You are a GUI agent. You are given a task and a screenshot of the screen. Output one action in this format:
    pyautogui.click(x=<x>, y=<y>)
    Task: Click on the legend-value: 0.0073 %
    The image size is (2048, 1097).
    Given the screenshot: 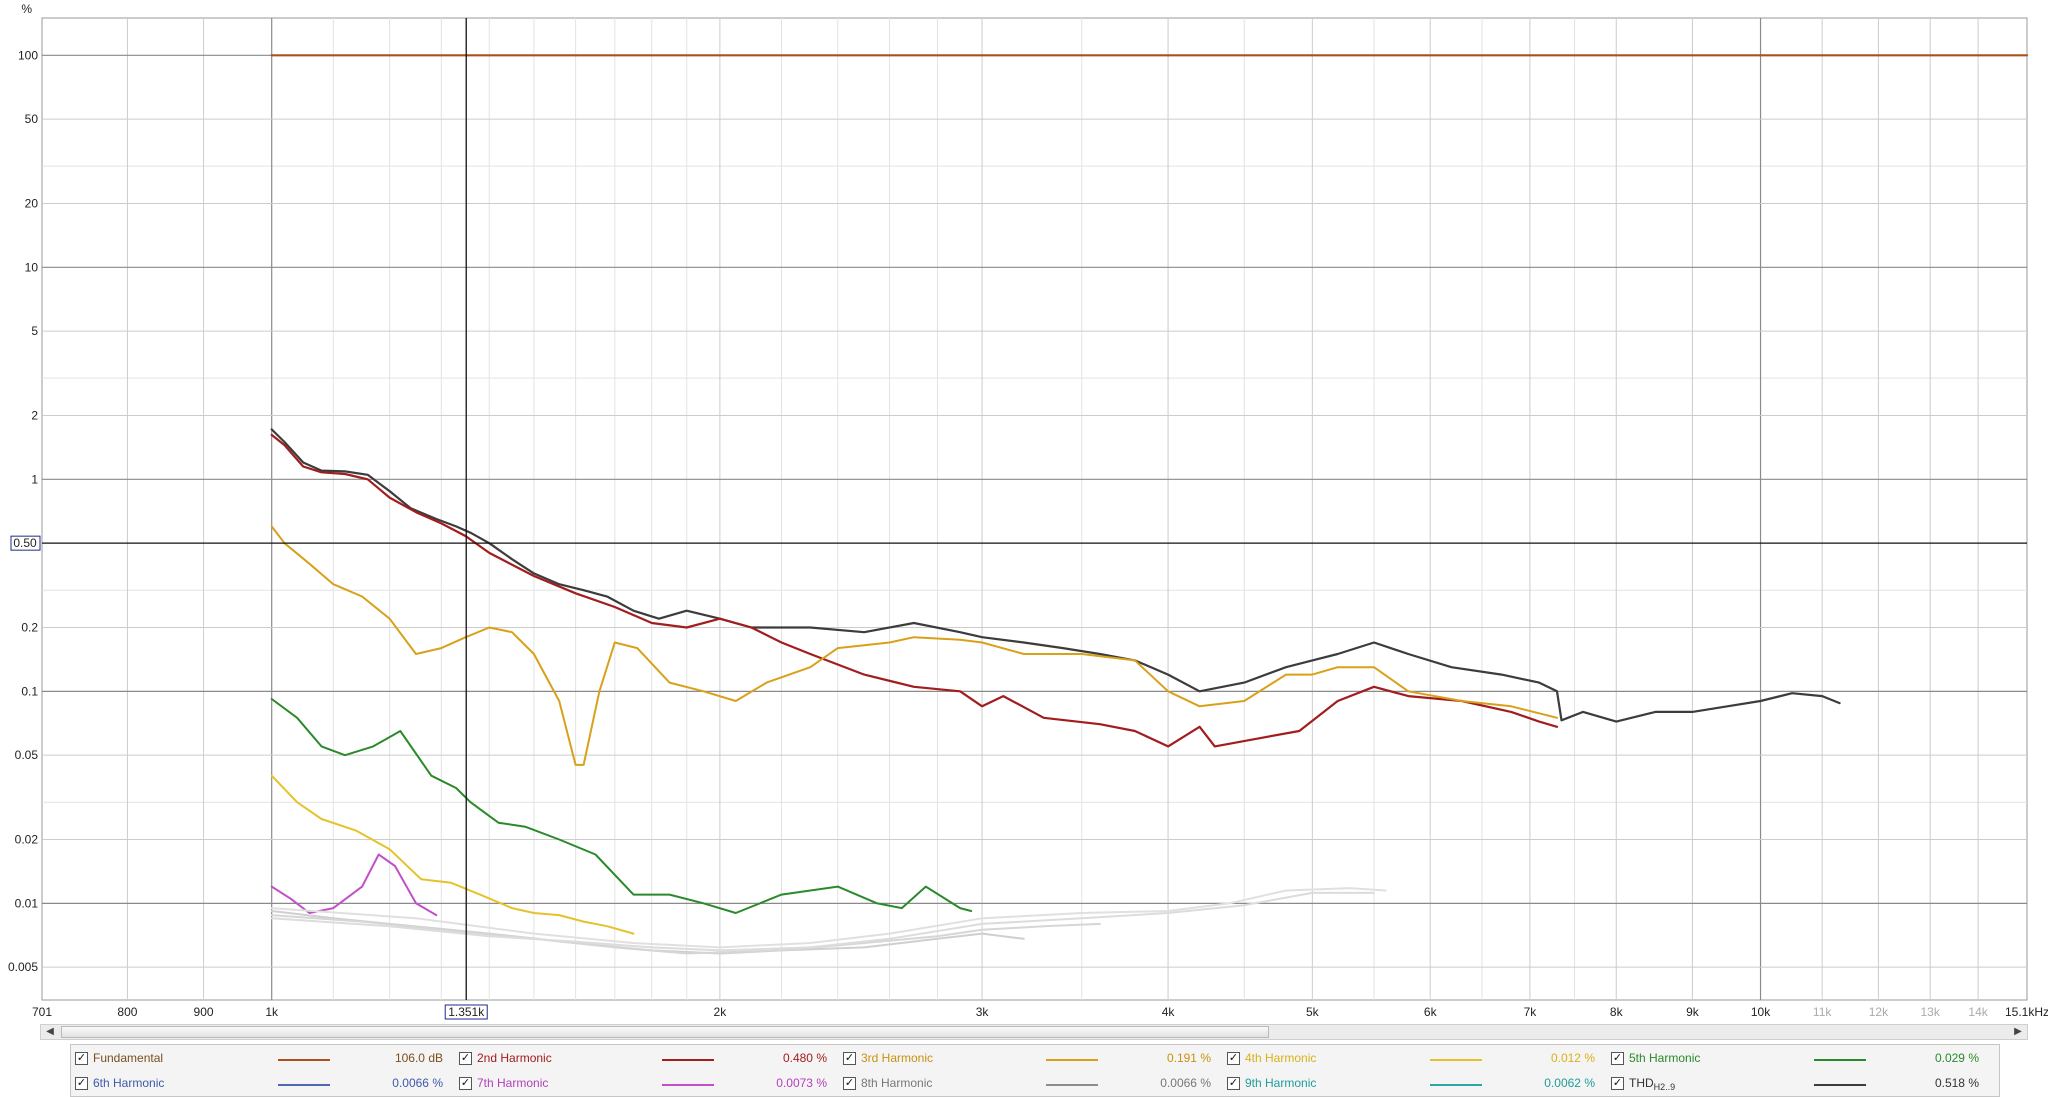 What is the action you would take?
    pyautogui.click(x=801, y=1083)
    